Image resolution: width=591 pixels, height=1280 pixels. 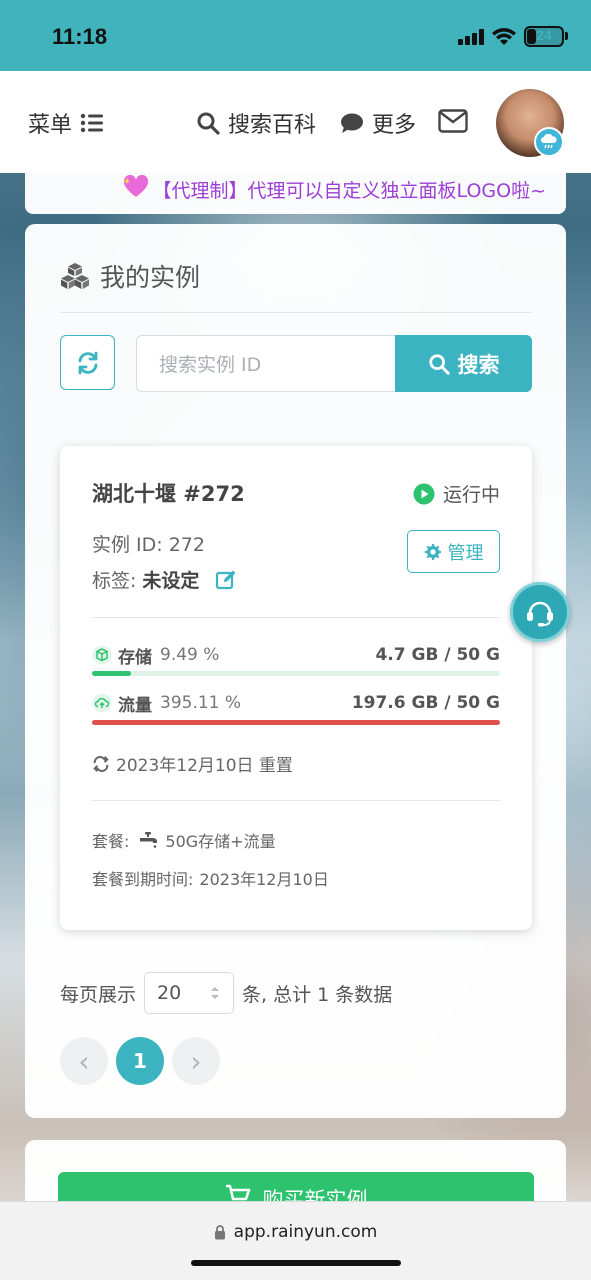 What do you see at coordinates (296, 800) in the screenshot?
I see `instance-divider-bottom` at bounding box center [296, 800].